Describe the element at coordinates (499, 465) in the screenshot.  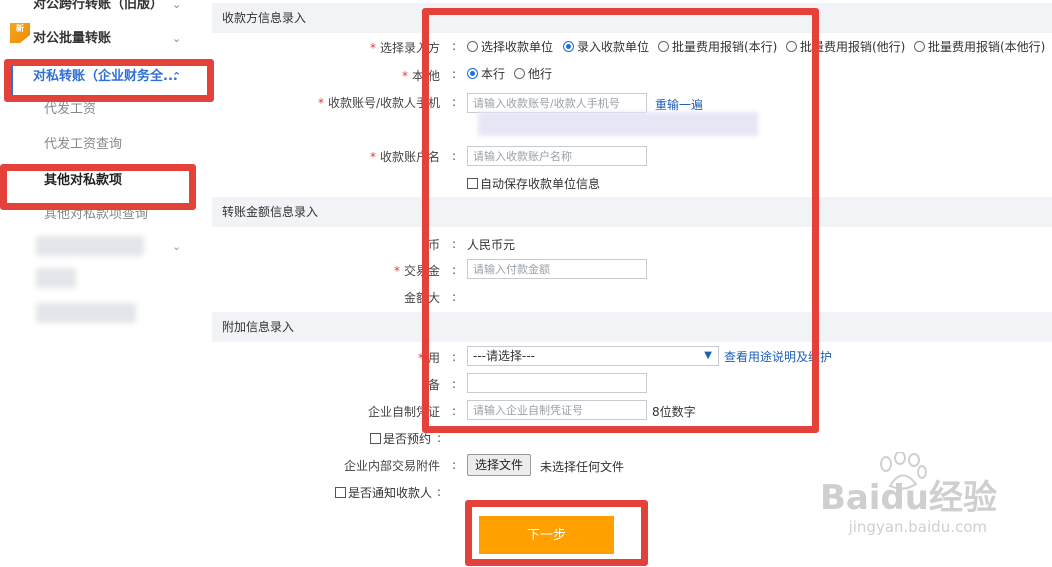
I see `choose-file-button: 选择文件` at that location.